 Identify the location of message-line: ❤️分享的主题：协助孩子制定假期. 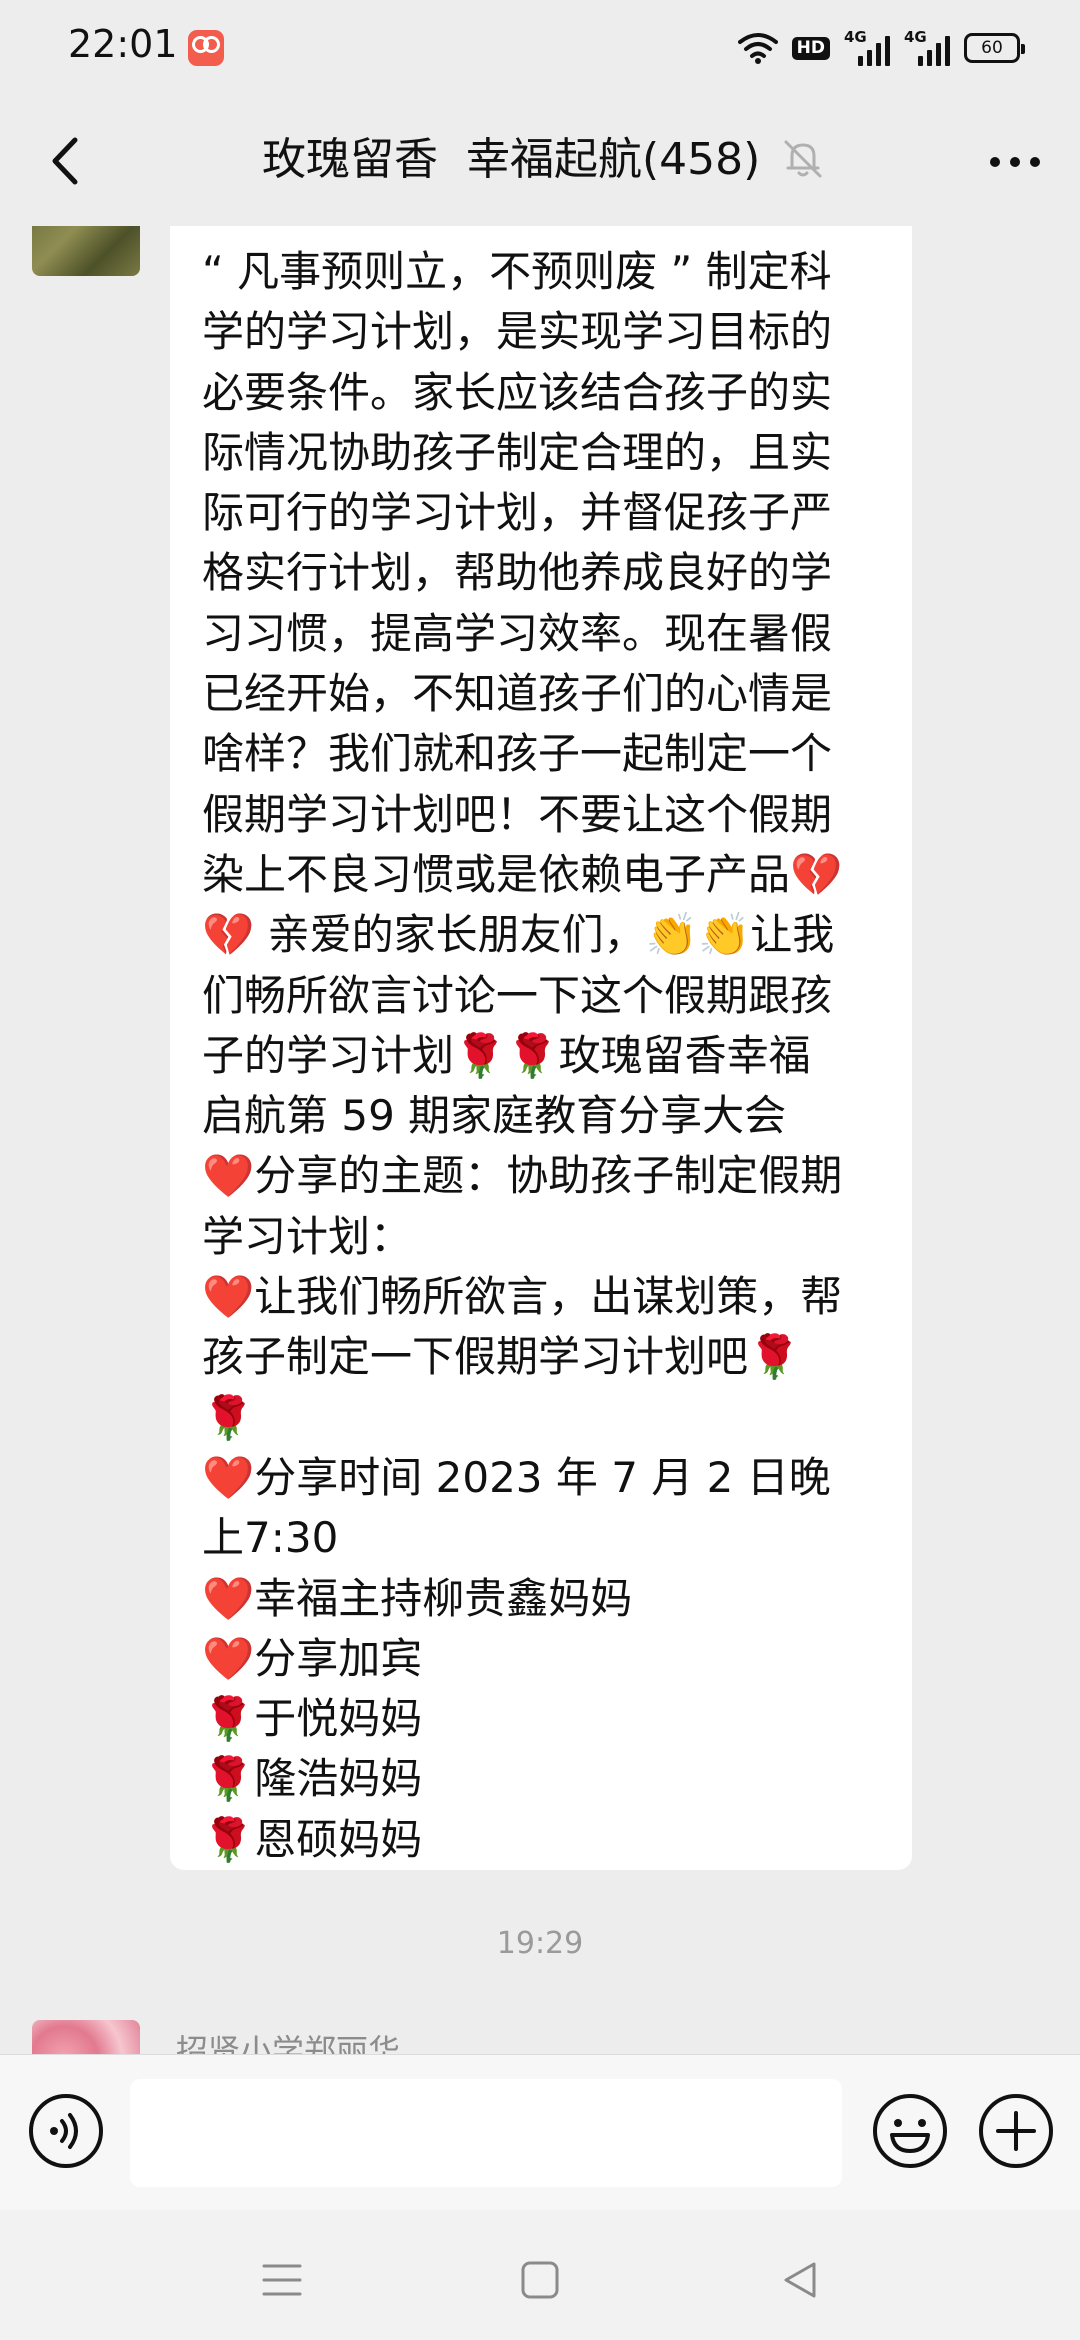
(522, 1176).